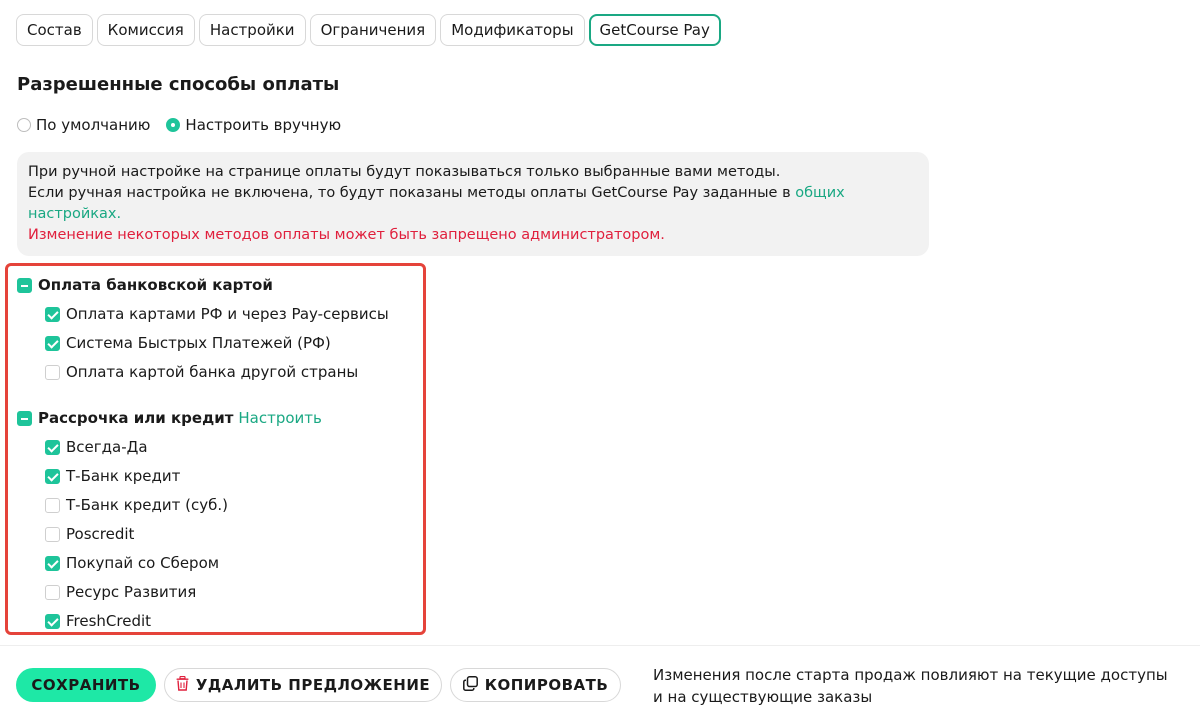 Image resolution: width=1200 pixels, height=713 pixels. Describe the element at coordinates (24, 285) in the screenshot. I see `checkbox-group-card` at that location.